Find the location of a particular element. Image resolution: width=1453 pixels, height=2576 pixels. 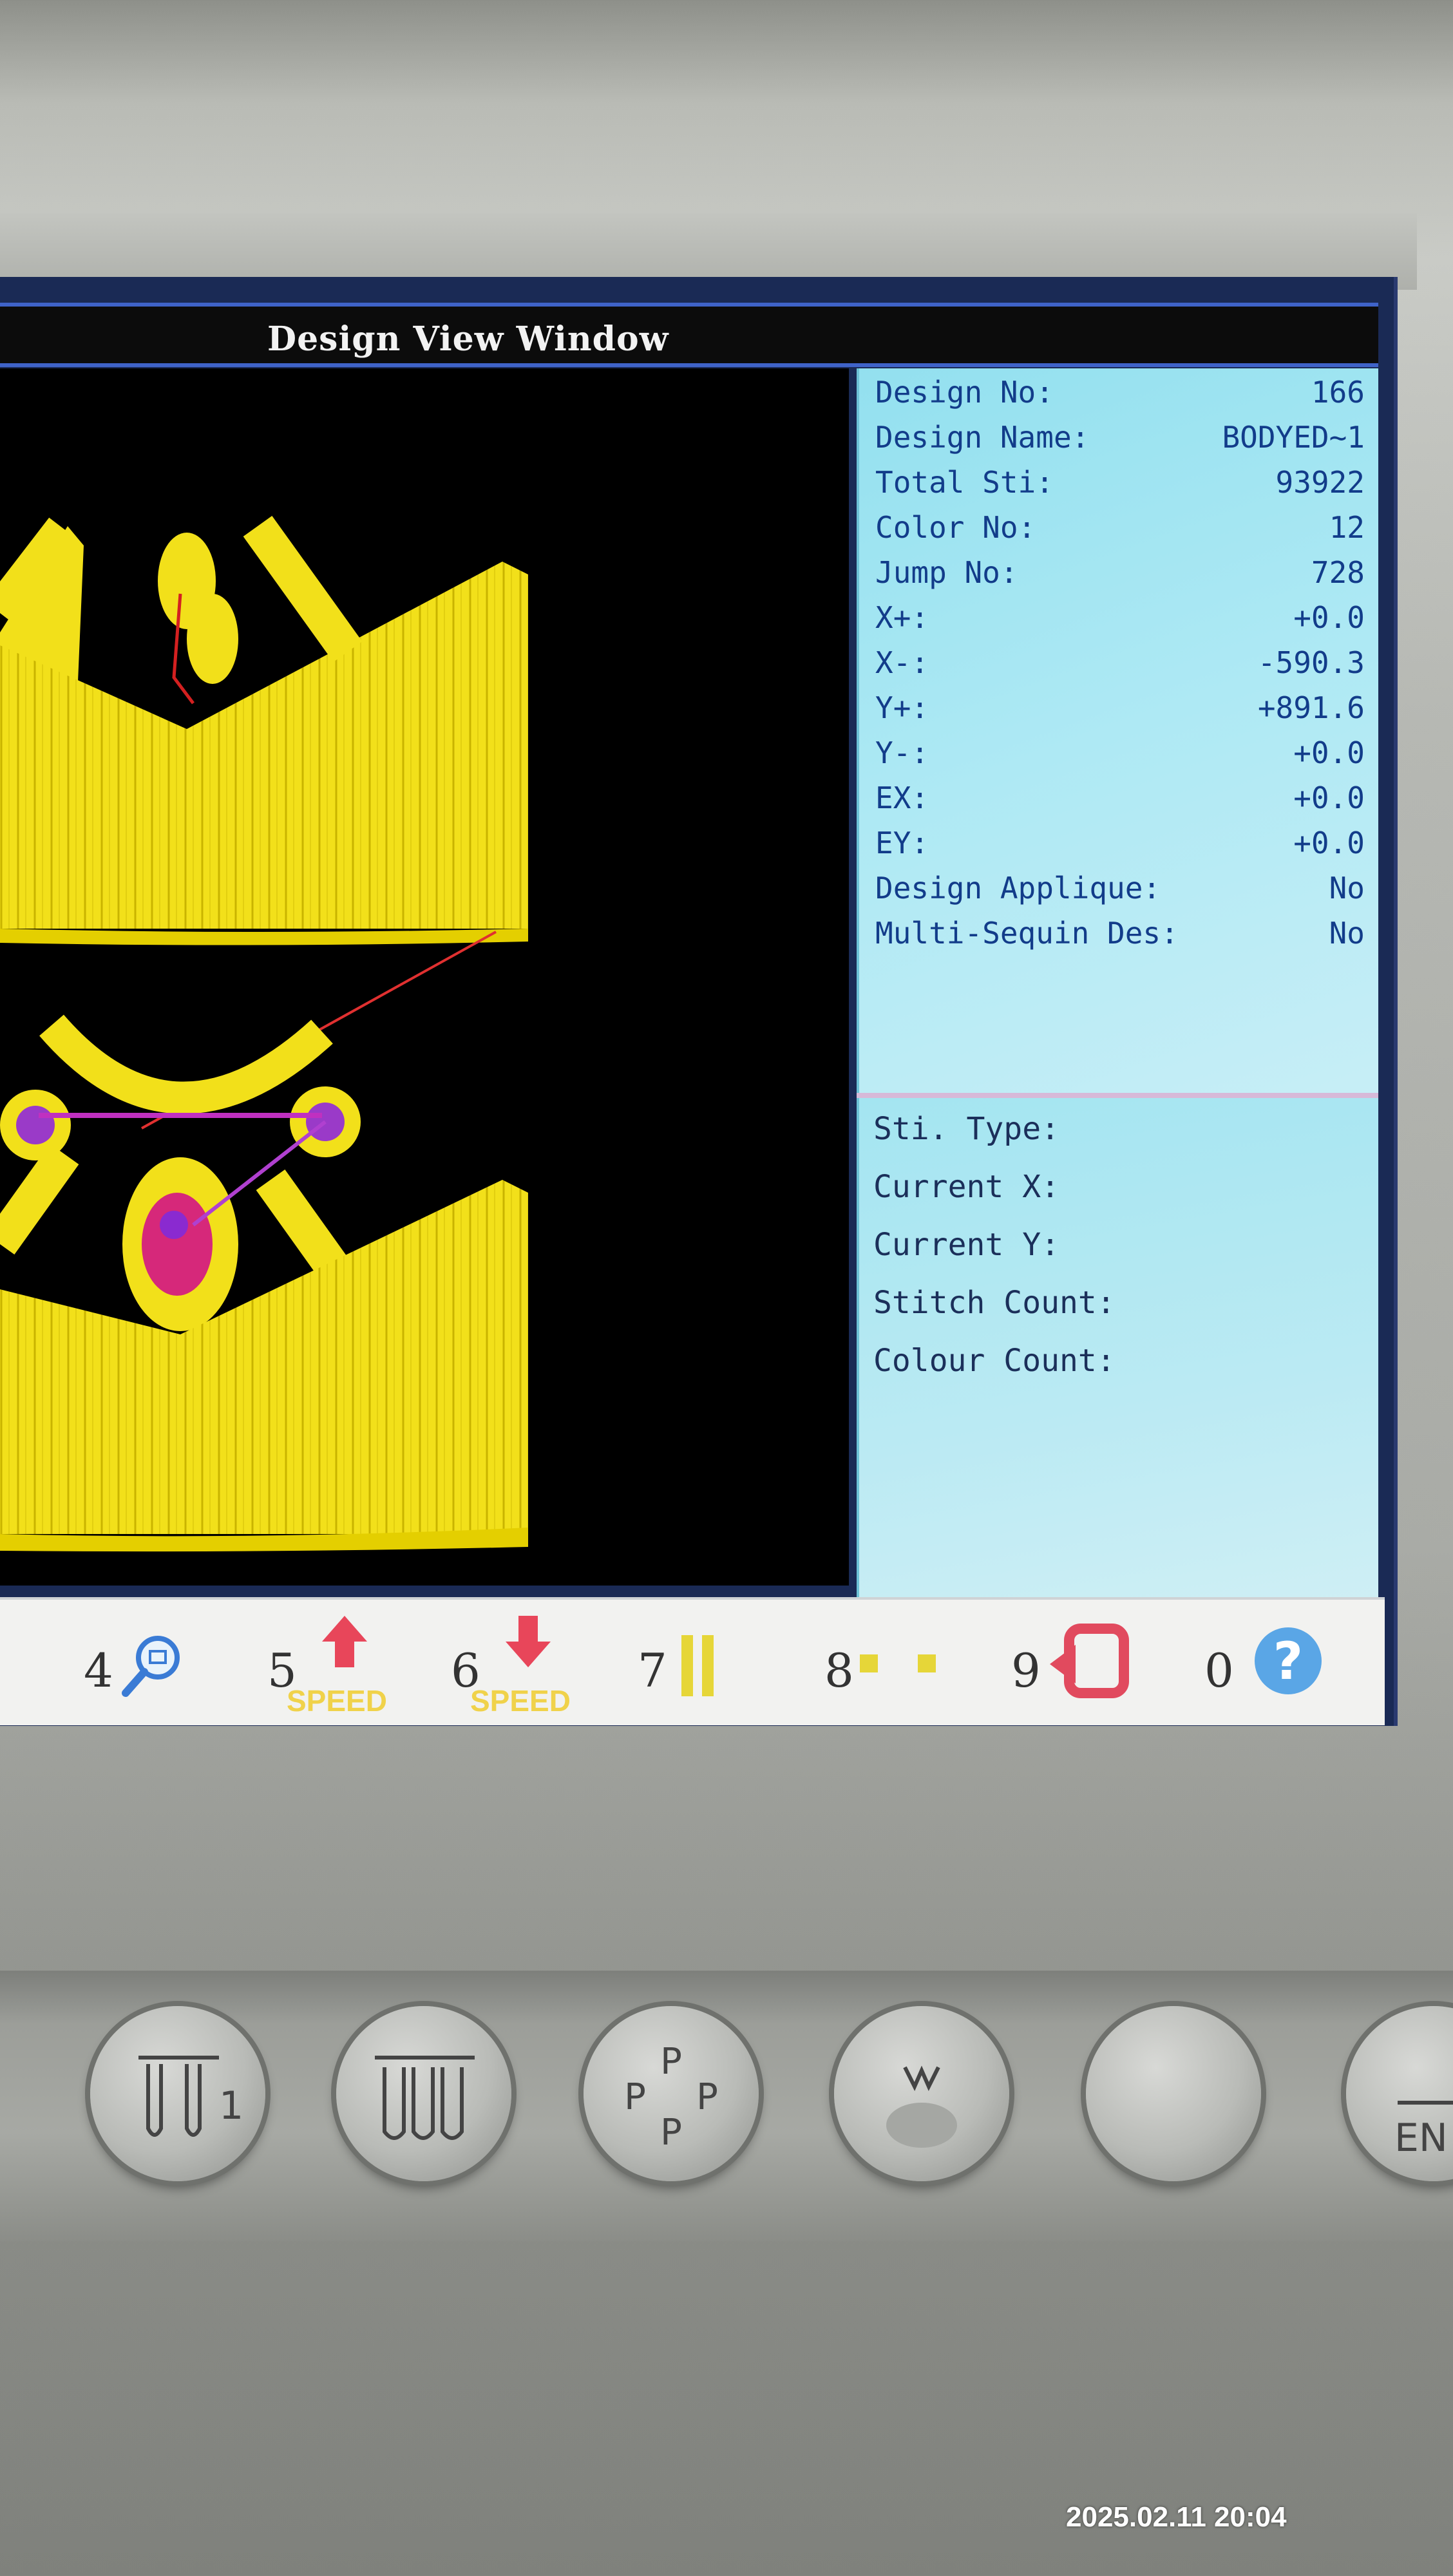

fkey-7-pause: 7 is located at coordinates (689, 1661).